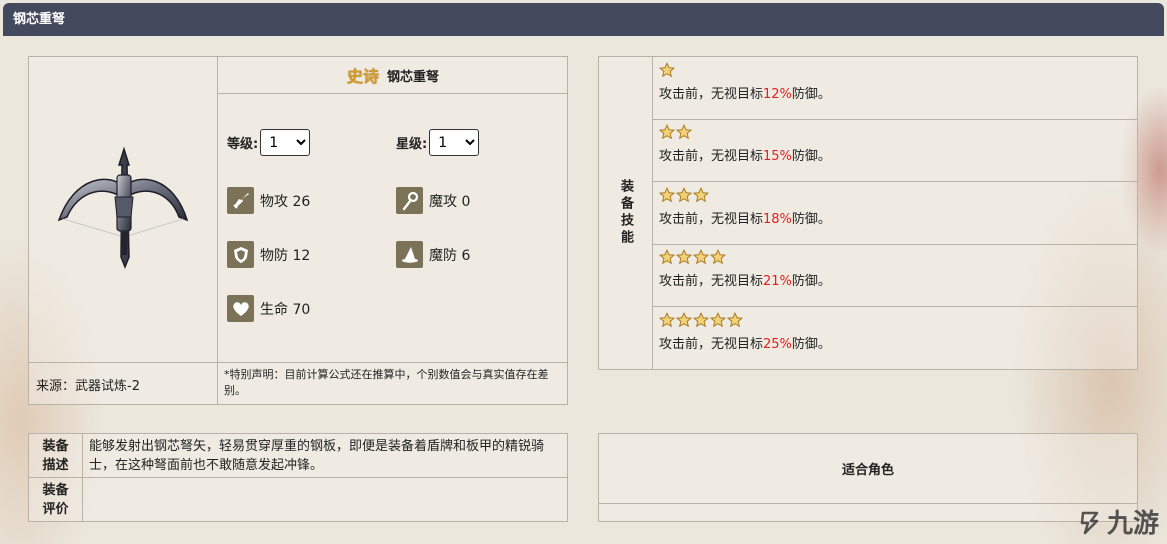 This screenshot has height=544, width=1167. What do you see at coordinates (895, 92) in the screenshot?
I see `skill-text: 攻击前，无视目标12%防御。` at bounding box center [895, 92].